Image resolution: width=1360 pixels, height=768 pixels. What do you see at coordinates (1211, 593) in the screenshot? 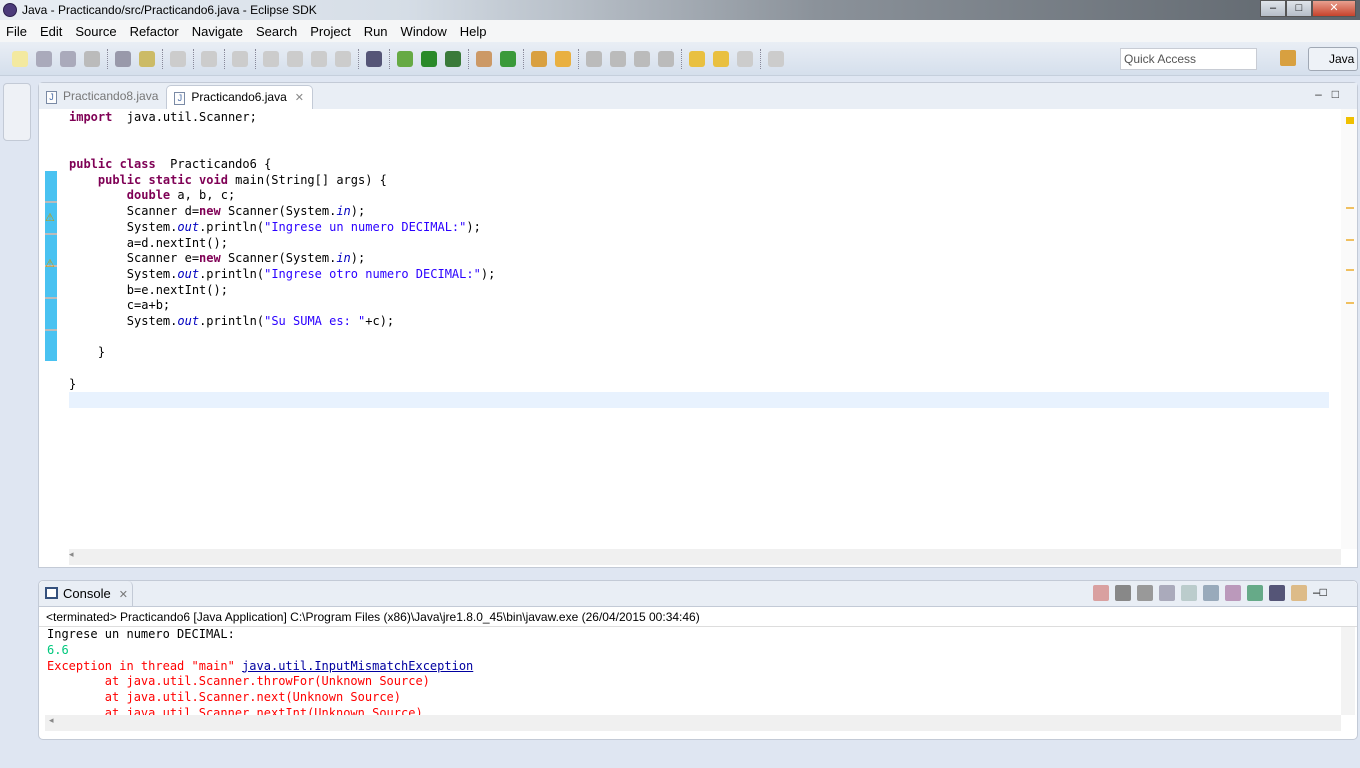
I see `show-stdout-icon` at bounding box center [1211, 593].